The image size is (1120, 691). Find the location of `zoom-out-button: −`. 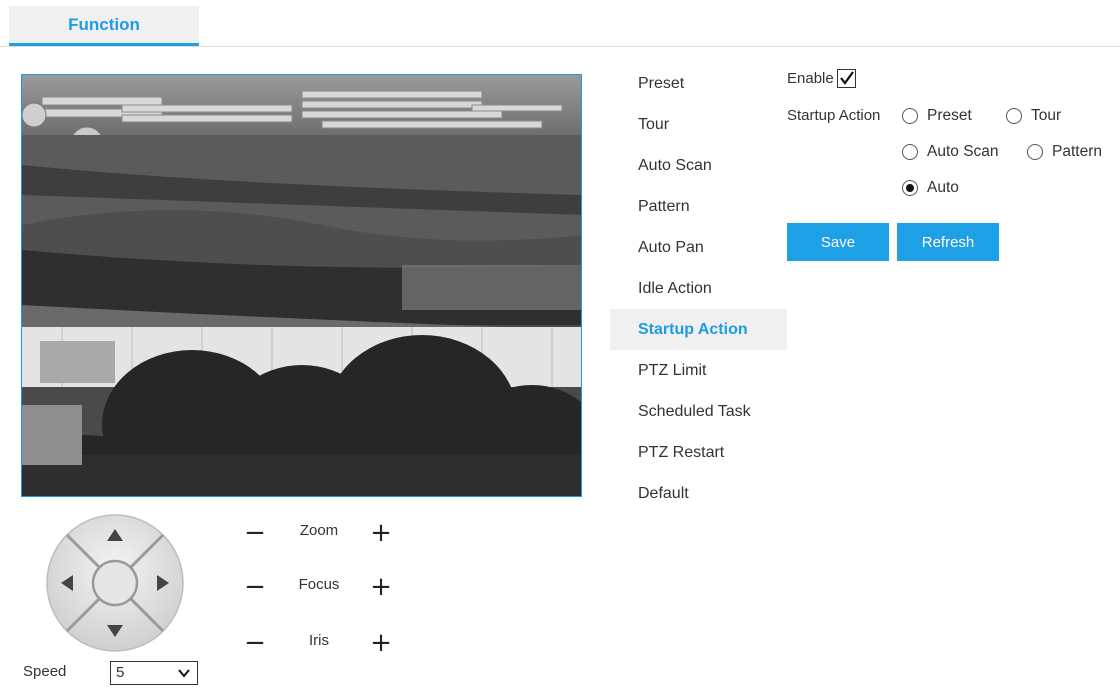

zoom-out-button: − is located at coordinates (255, 533).